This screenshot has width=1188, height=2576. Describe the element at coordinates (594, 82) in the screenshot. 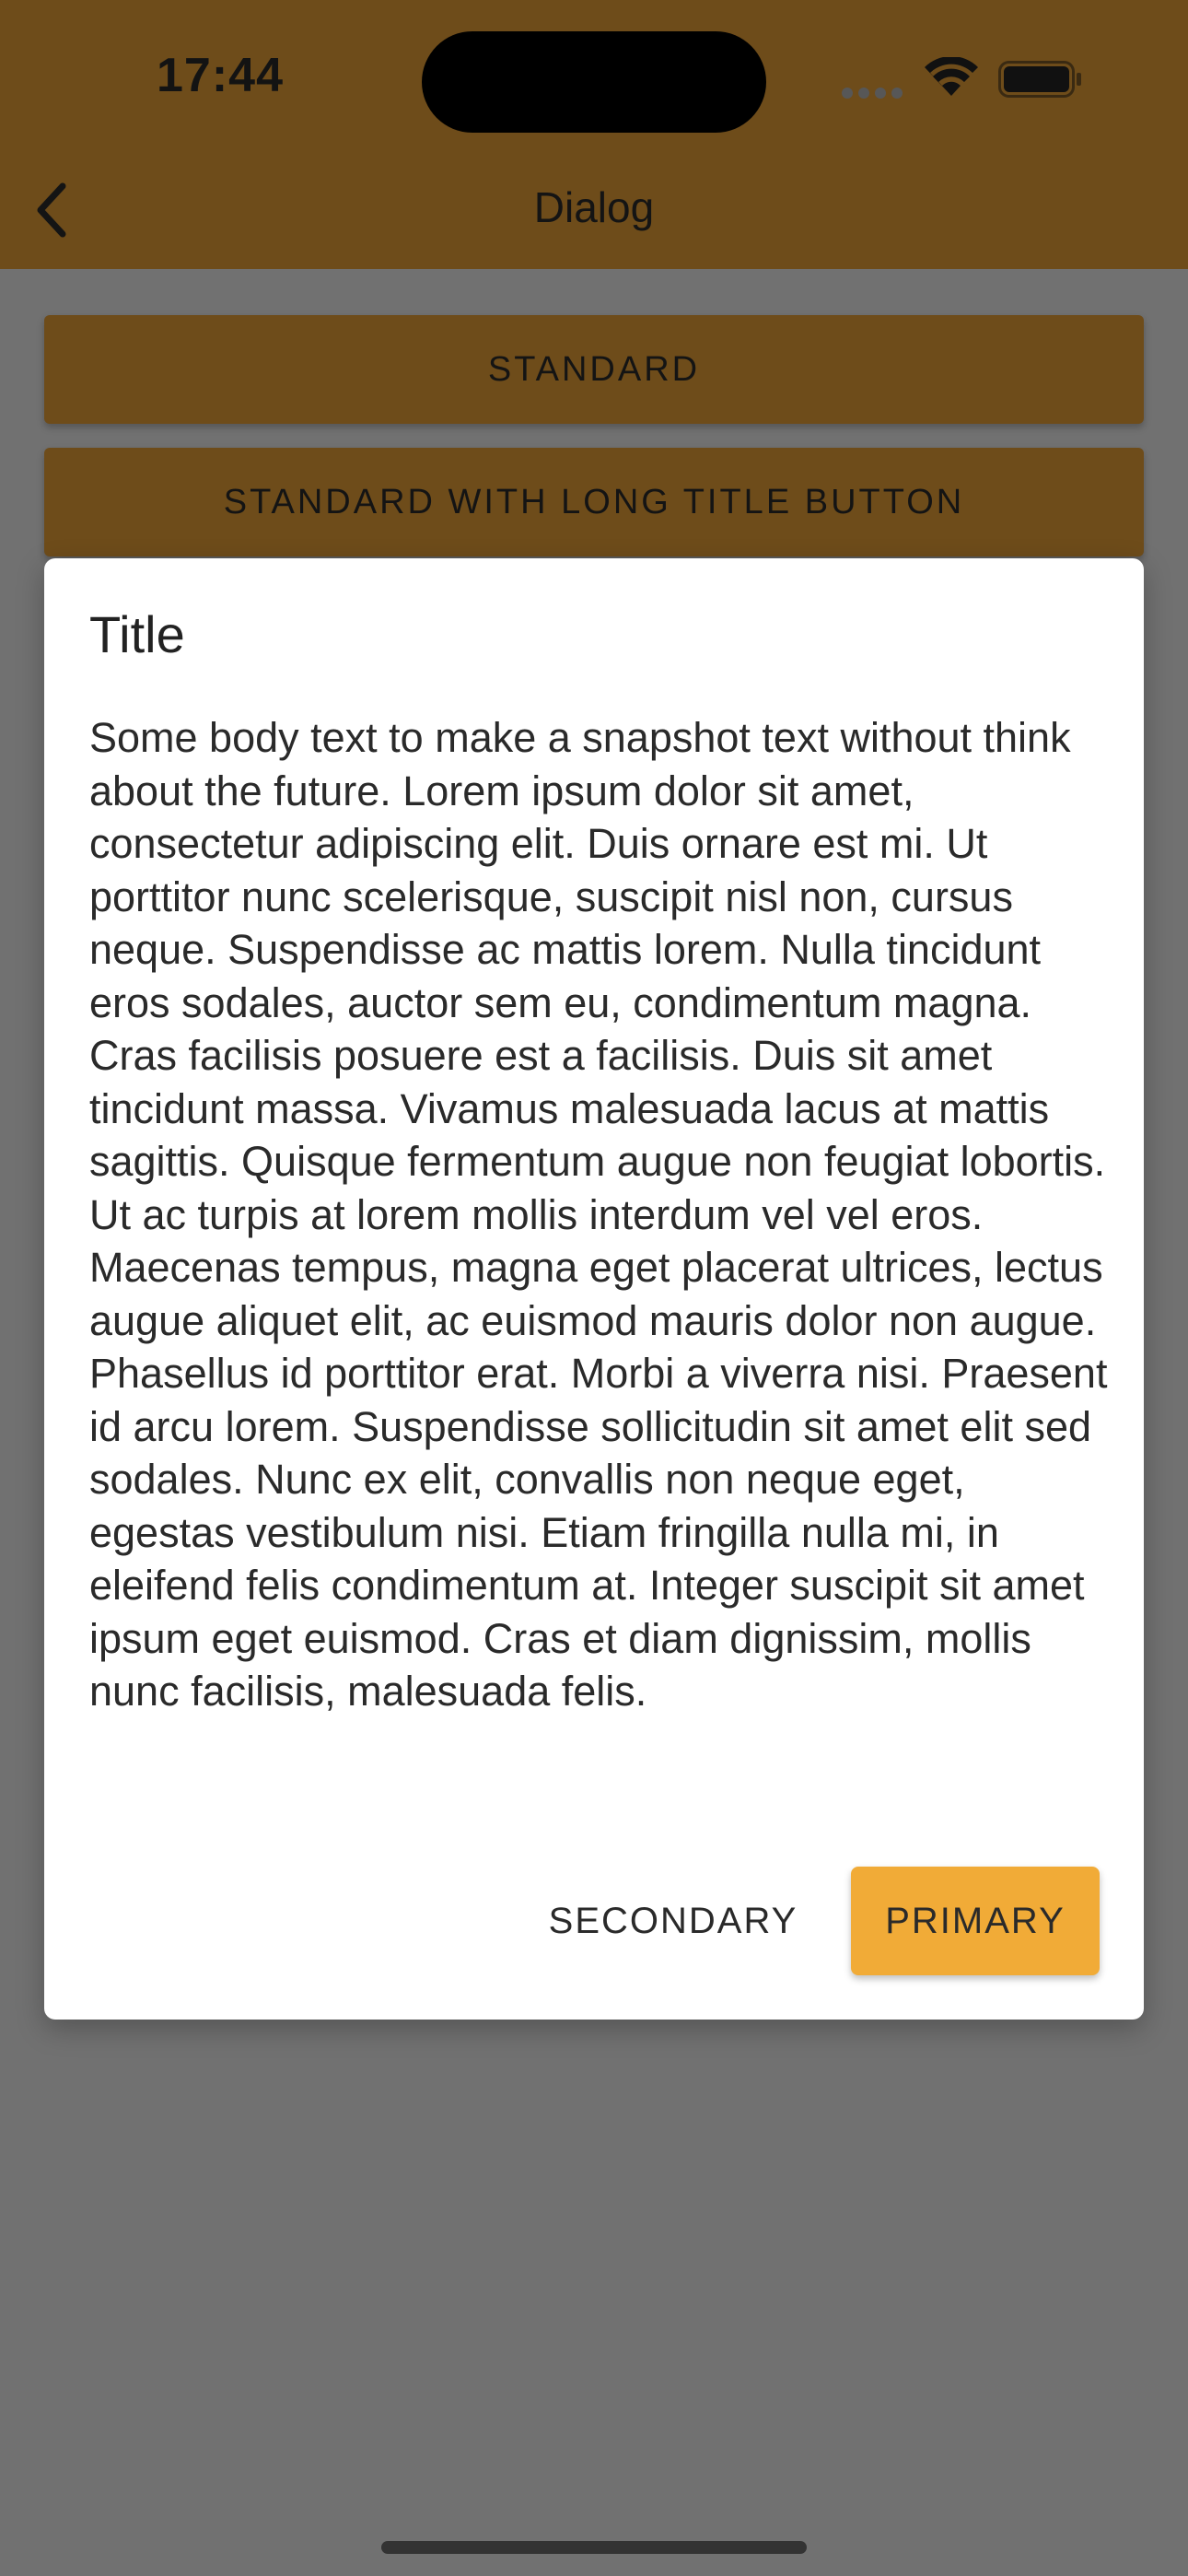

I see `dynamic-island` at that location.